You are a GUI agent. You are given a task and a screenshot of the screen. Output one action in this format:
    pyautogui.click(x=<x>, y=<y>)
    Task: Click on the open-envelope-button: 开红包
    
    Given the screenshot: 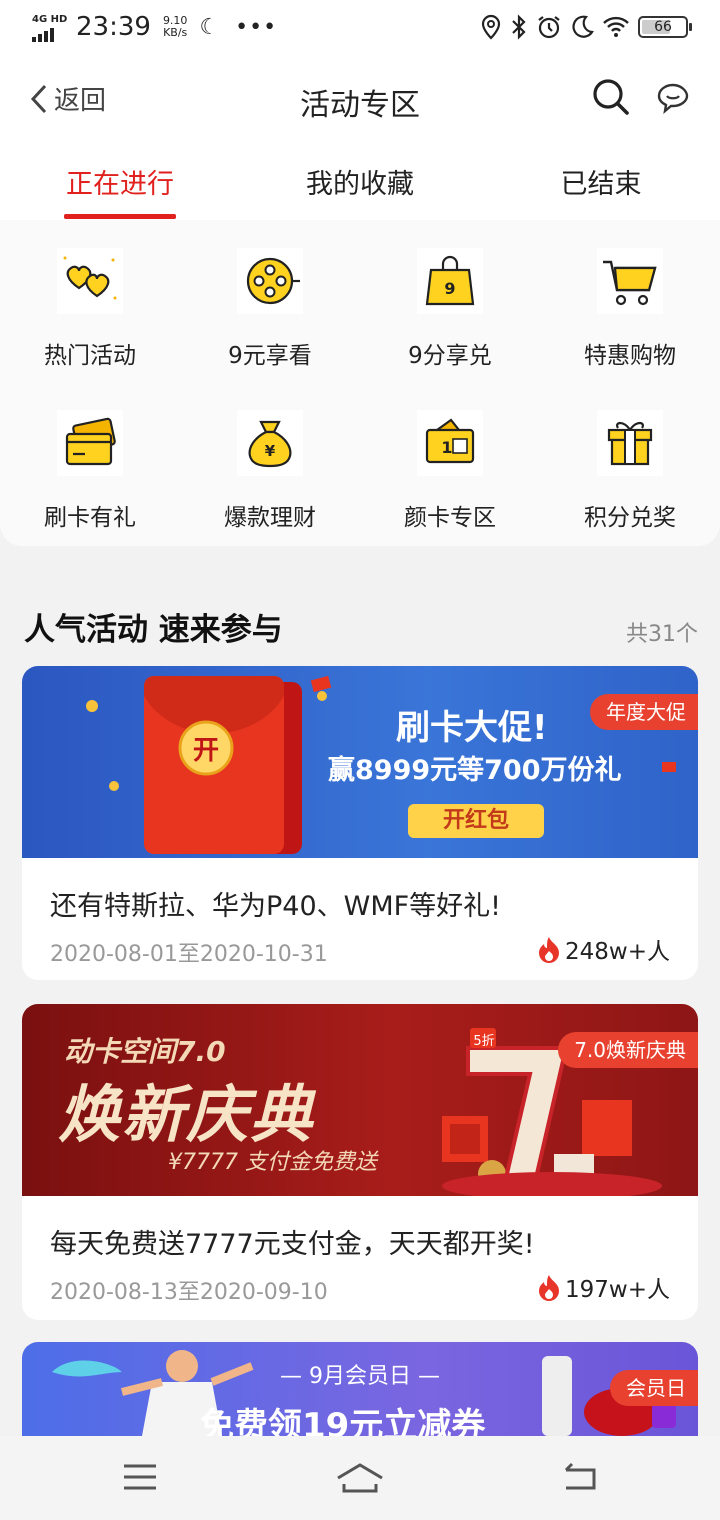 What is the action you would take?
    pyautogui.click(x=476, y=821)
    